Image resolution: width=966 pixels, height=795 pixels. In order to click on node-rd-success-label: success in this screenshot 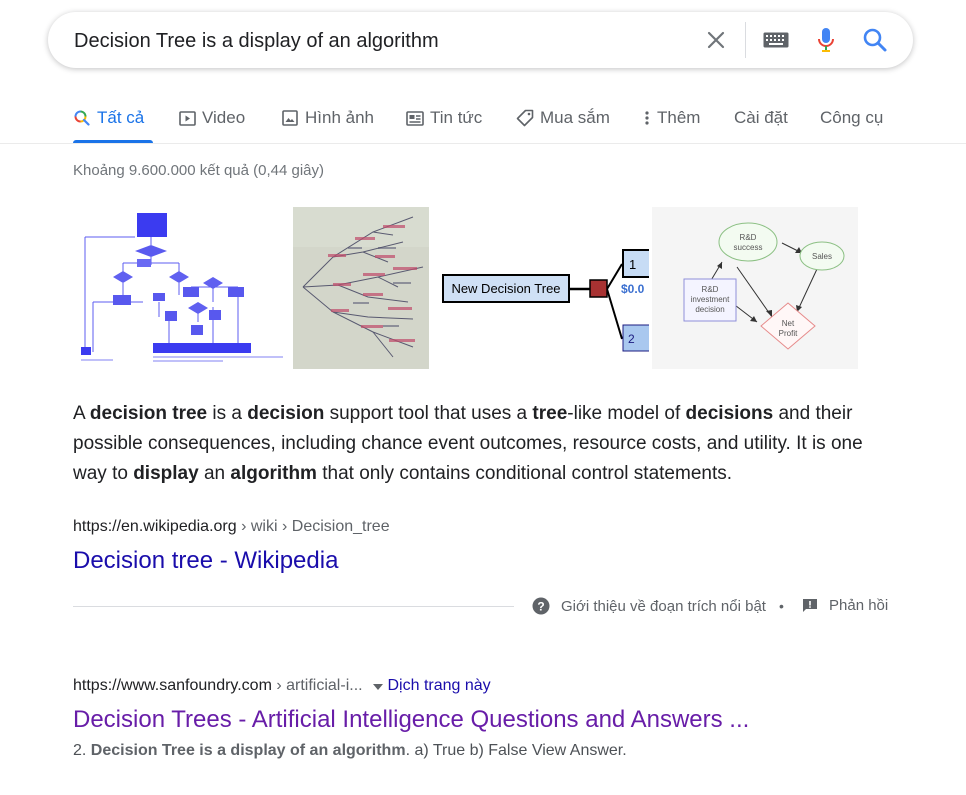, I will do `click(748, 247)`.